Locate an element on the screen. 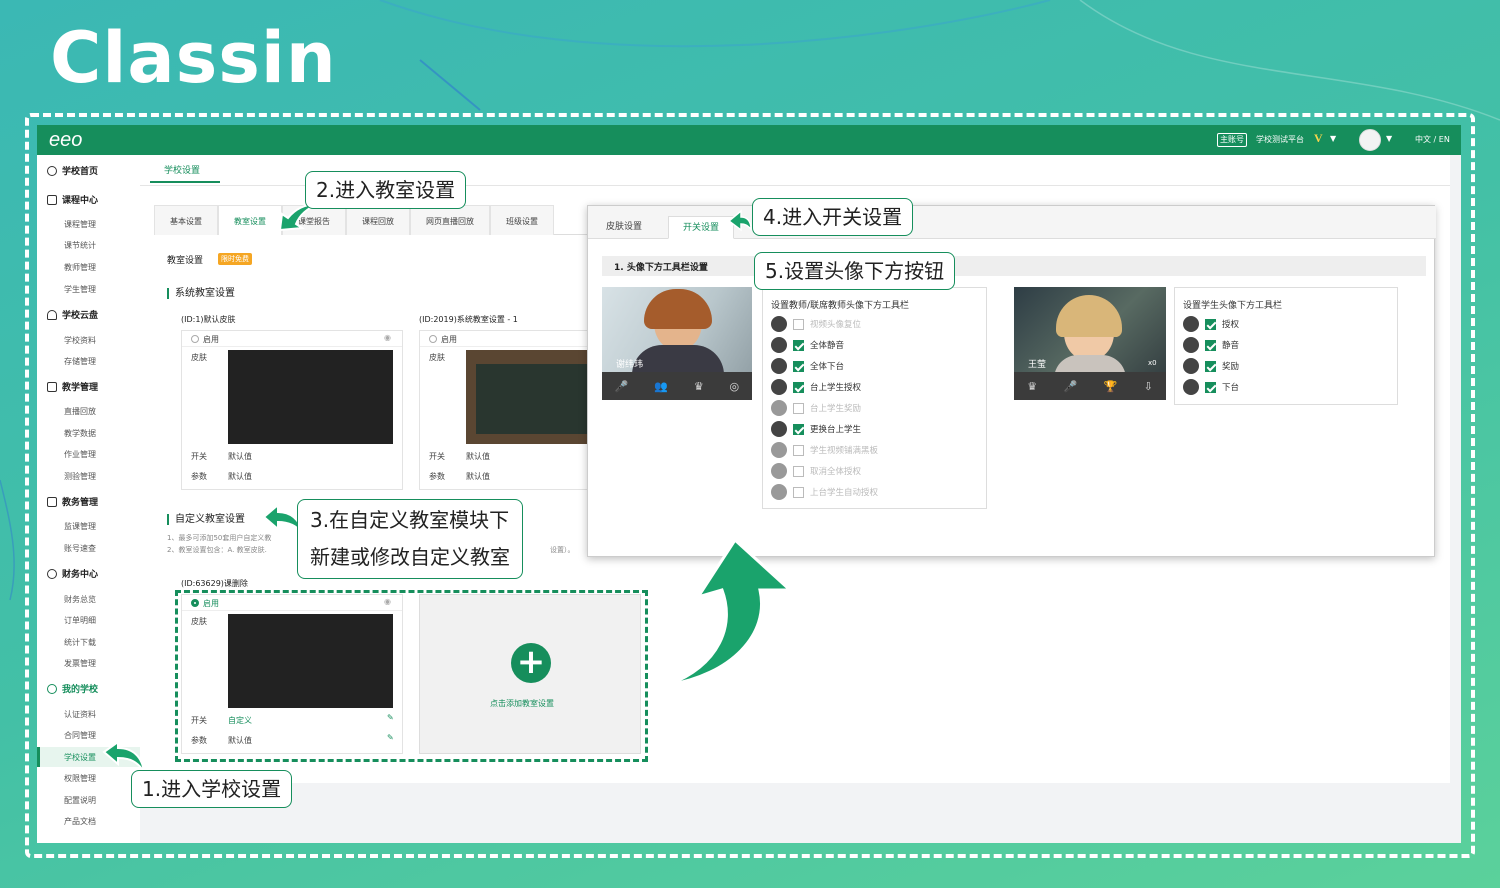 Image resolution: width=1500 pixels, height=888 pixels. subtab-class: 班级设置 is located at coordinates (522, 220).